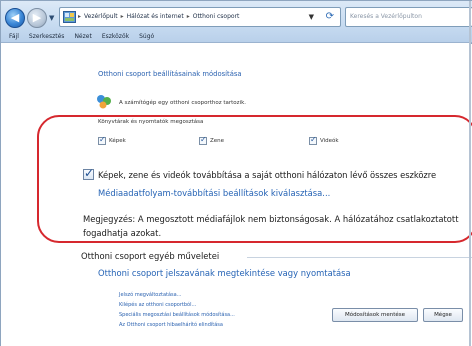 The image size is (472, 346). I want to click on menu-tools: Eszközök, so click(115, 36).